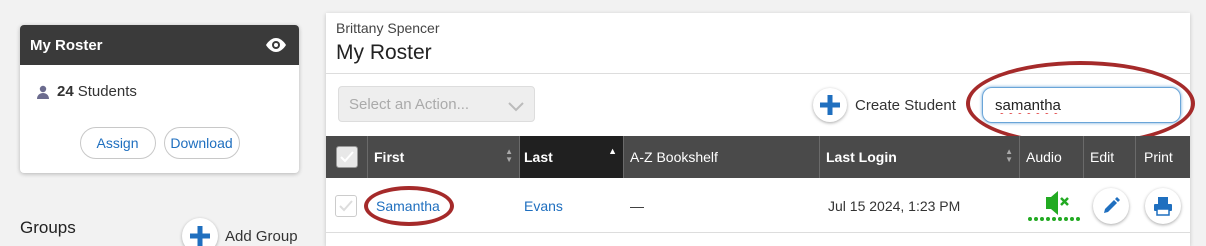  I want to click on groups-title: Groups, so click(48, 227).